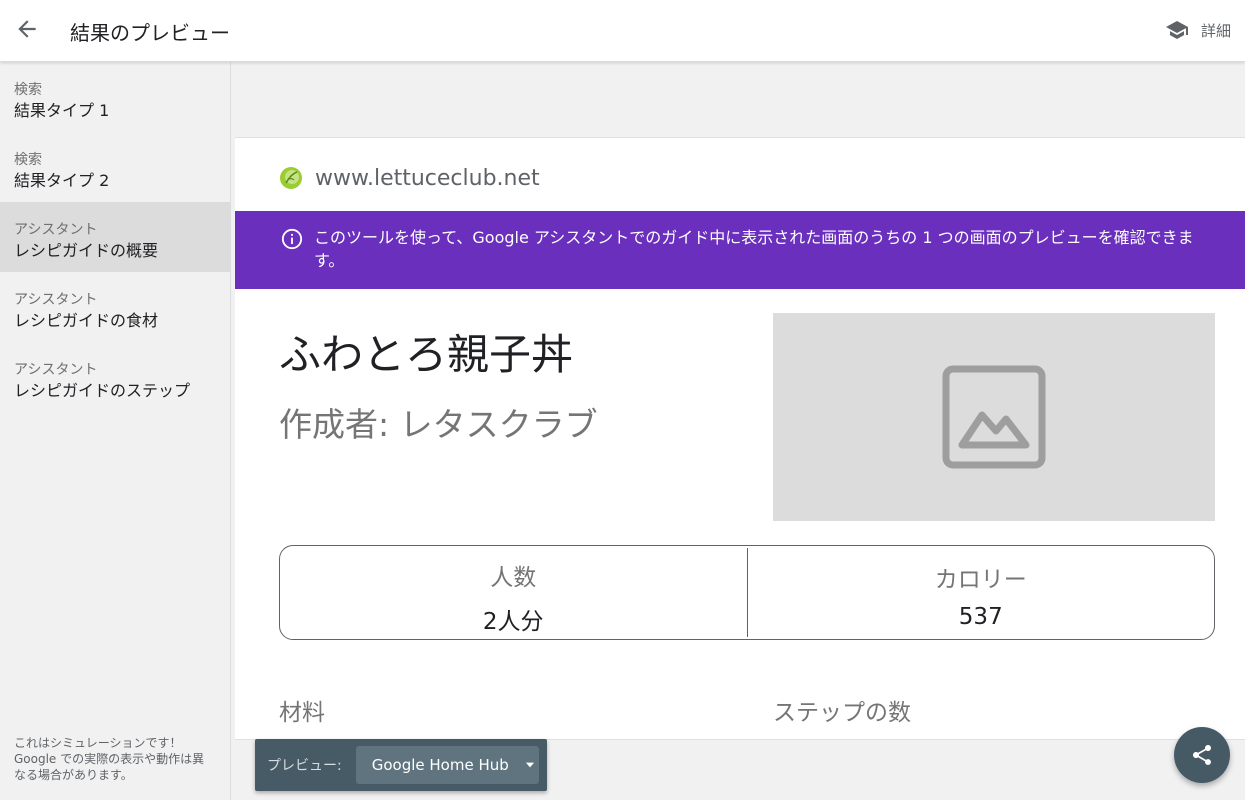 The height and width of the screenshot is (800, 1245). Describe the element at coordinates (513, 578) in the screenshot. I see `stat-label: 人数` at that location.